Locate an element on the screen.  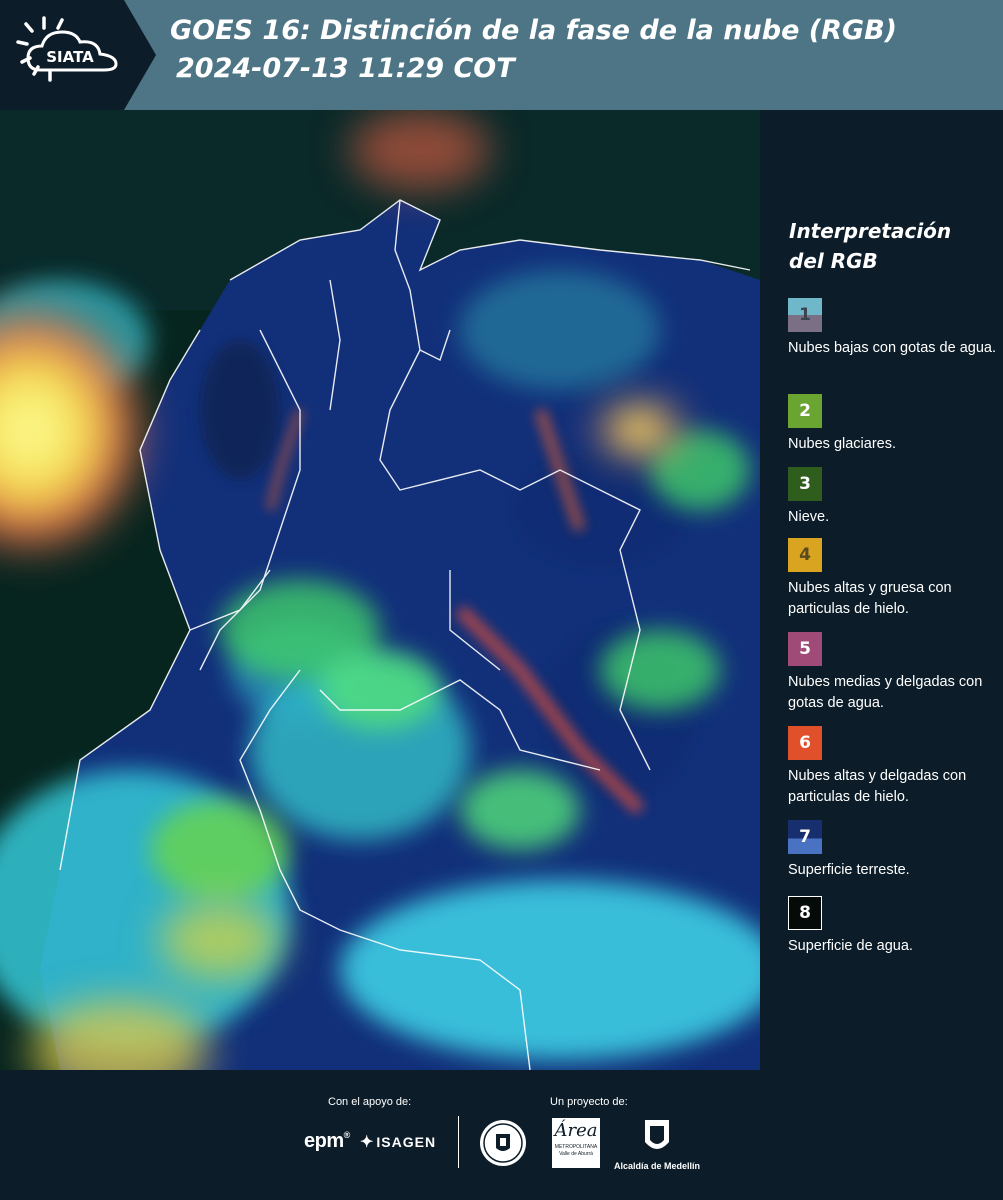
area-metropolitana-logo: Área METROPOLITANA Valle de Aburrá is located at coordinates (576, 1143).